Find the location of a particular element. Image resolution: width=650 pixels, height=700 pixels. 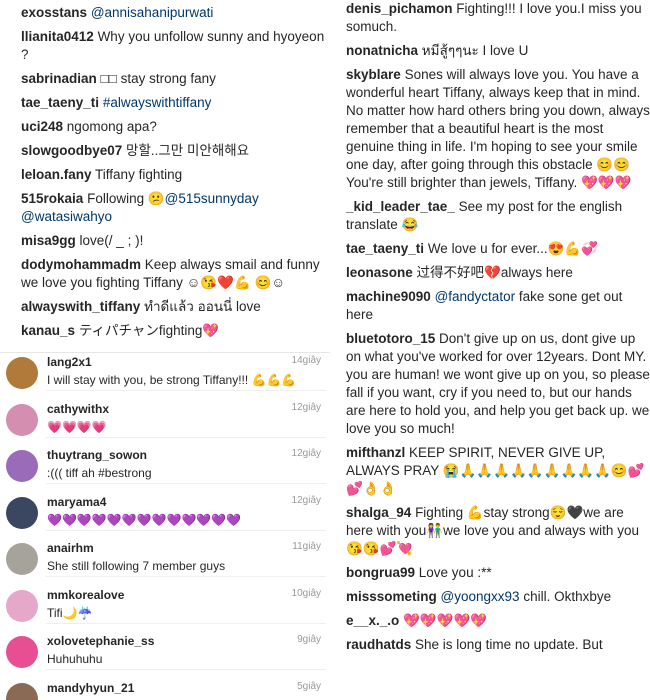

comment-text: ทำดีแล้ว ออนนี่ love is located at coordinates (202, 306).